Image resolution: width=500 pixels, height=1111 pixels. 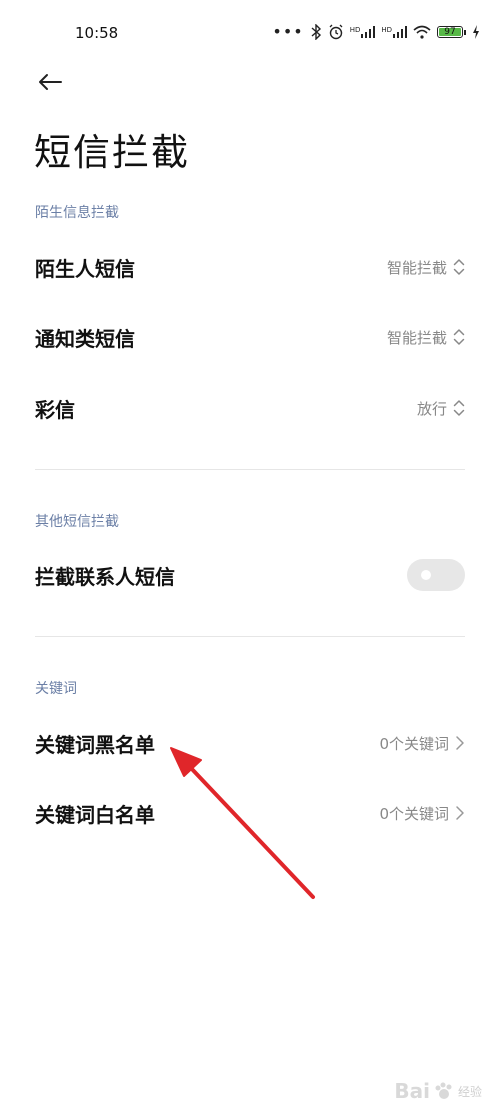 I want to click on row-block-contacts-sms: 拦截联系人短信, so click(x=250, y=575).